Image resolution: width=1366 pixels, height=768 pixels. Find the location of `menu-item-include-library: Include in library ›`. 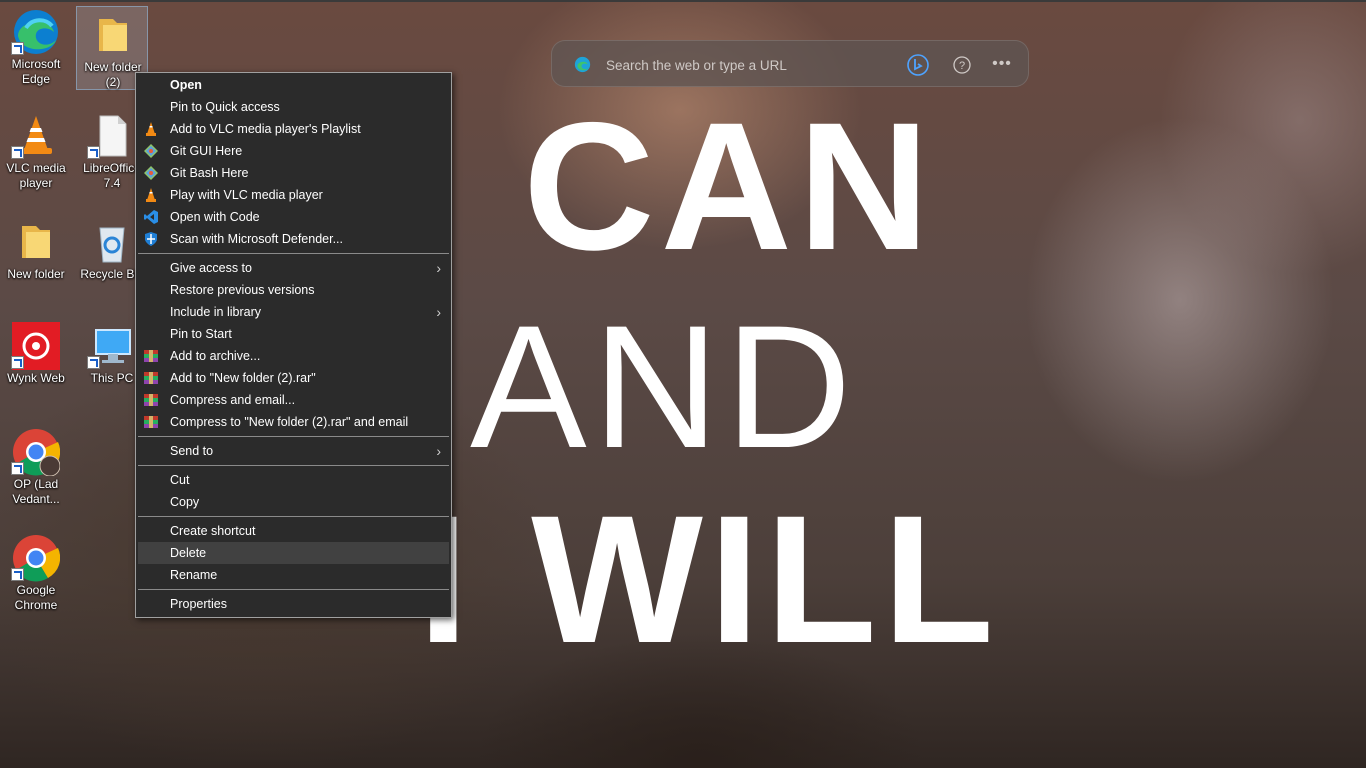

menu-item-include-library: Include in library › is located at coordinates (293, 312).